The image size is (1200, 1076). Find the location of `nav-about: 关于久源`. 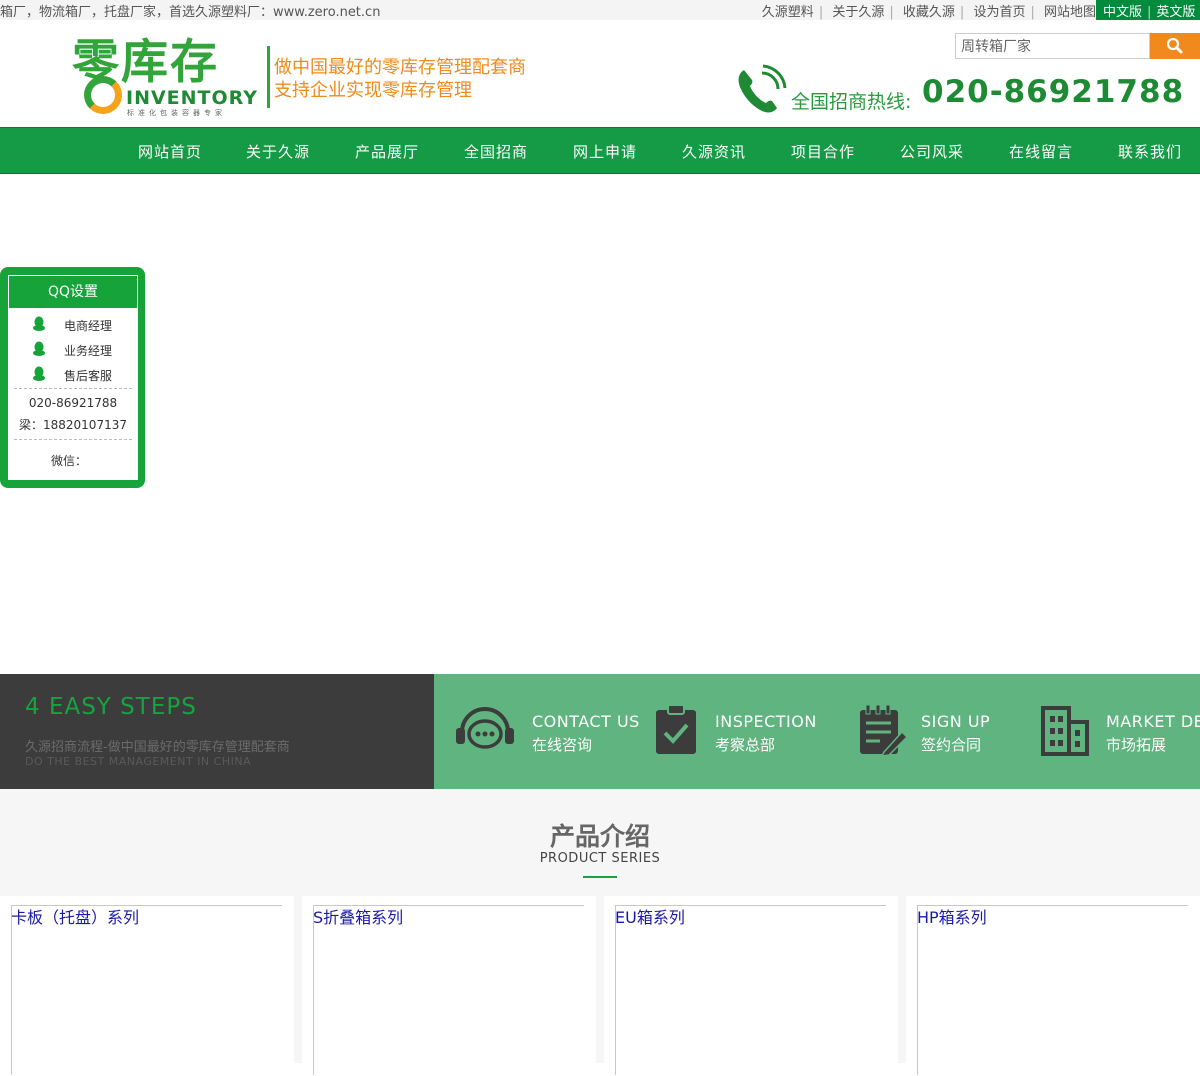

nav-about: 关于久源 is located at coordinates (278, 151).